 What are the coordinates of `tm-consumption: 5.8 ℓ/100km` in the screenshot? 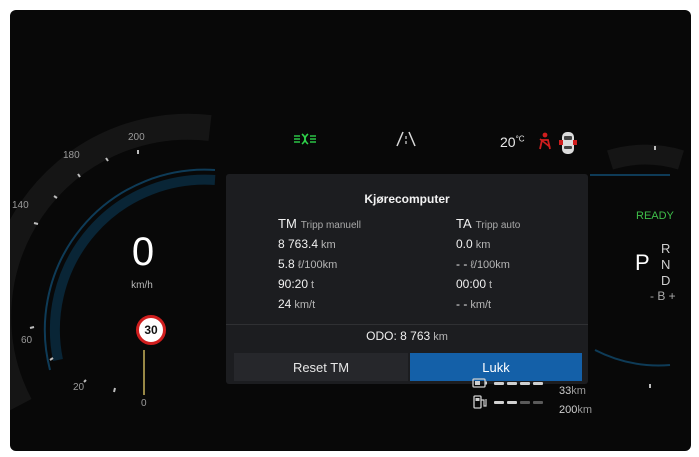 It's located at (307, 264).